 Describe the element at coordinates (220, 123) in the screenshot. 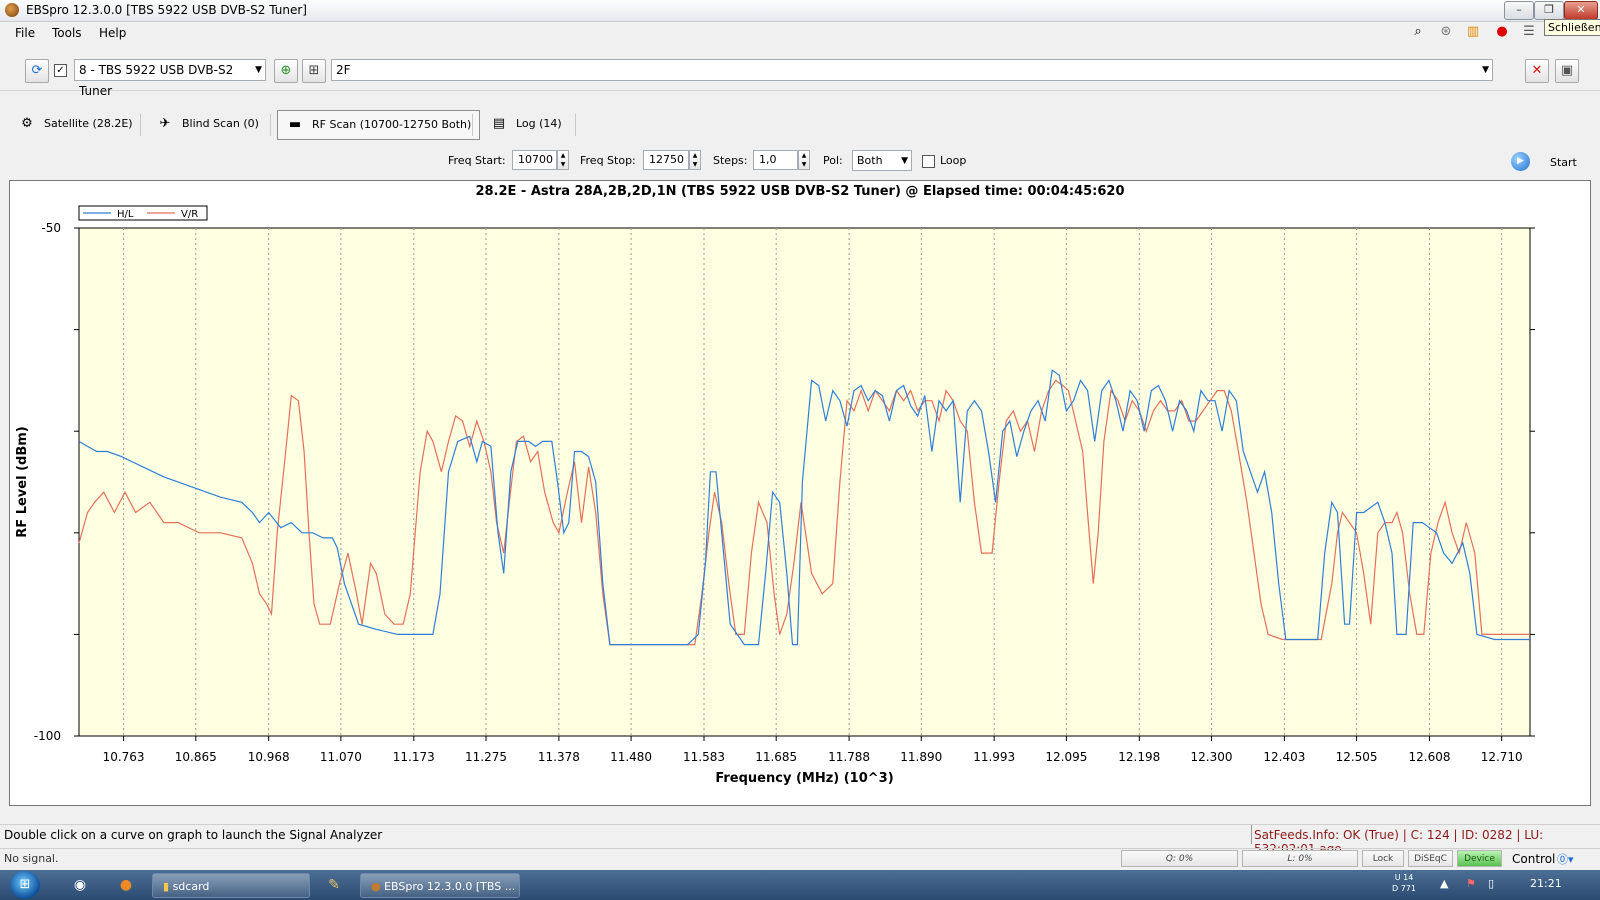

I see `tab-blind-scan-label: Blind Scan (0)` at that location.